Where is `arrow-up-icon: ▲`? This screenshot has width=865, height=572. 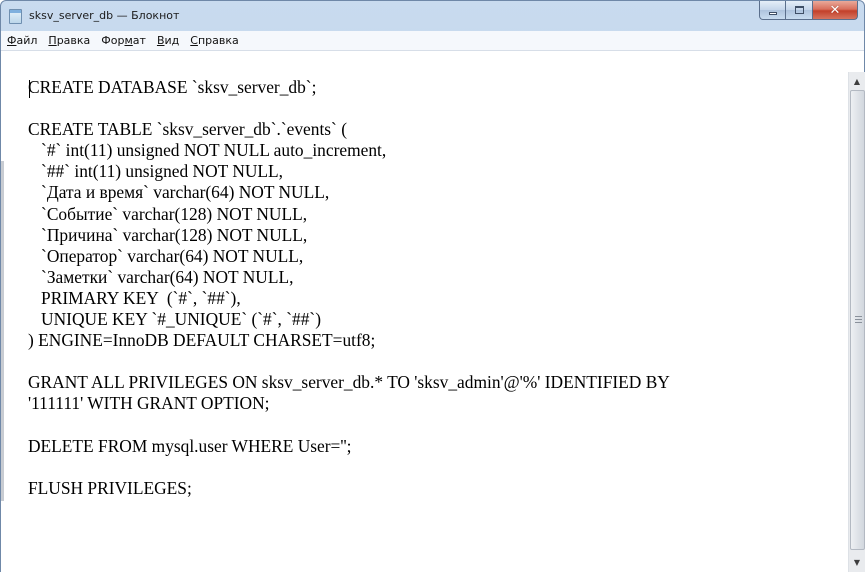 arrow-up-icon: ▲ is located at coordinates (857, 81).